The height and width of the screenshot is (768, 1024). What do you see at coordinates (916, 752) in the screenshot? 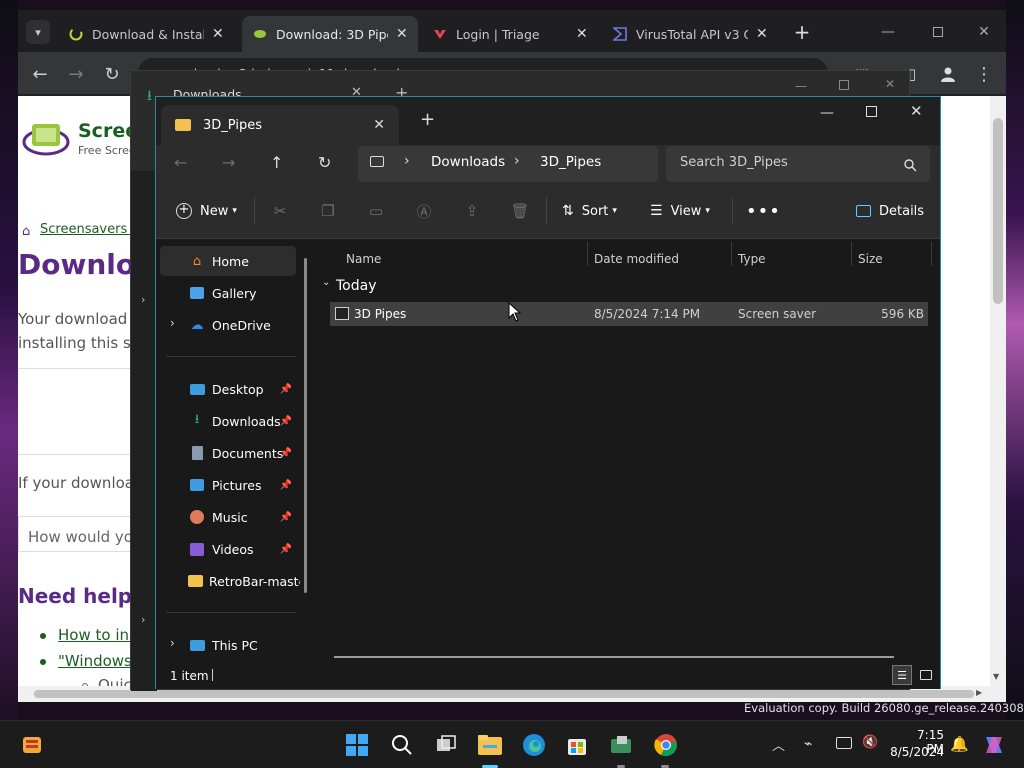
I see `clock-date: 8/5/2024` at bounding box center [916, 752].